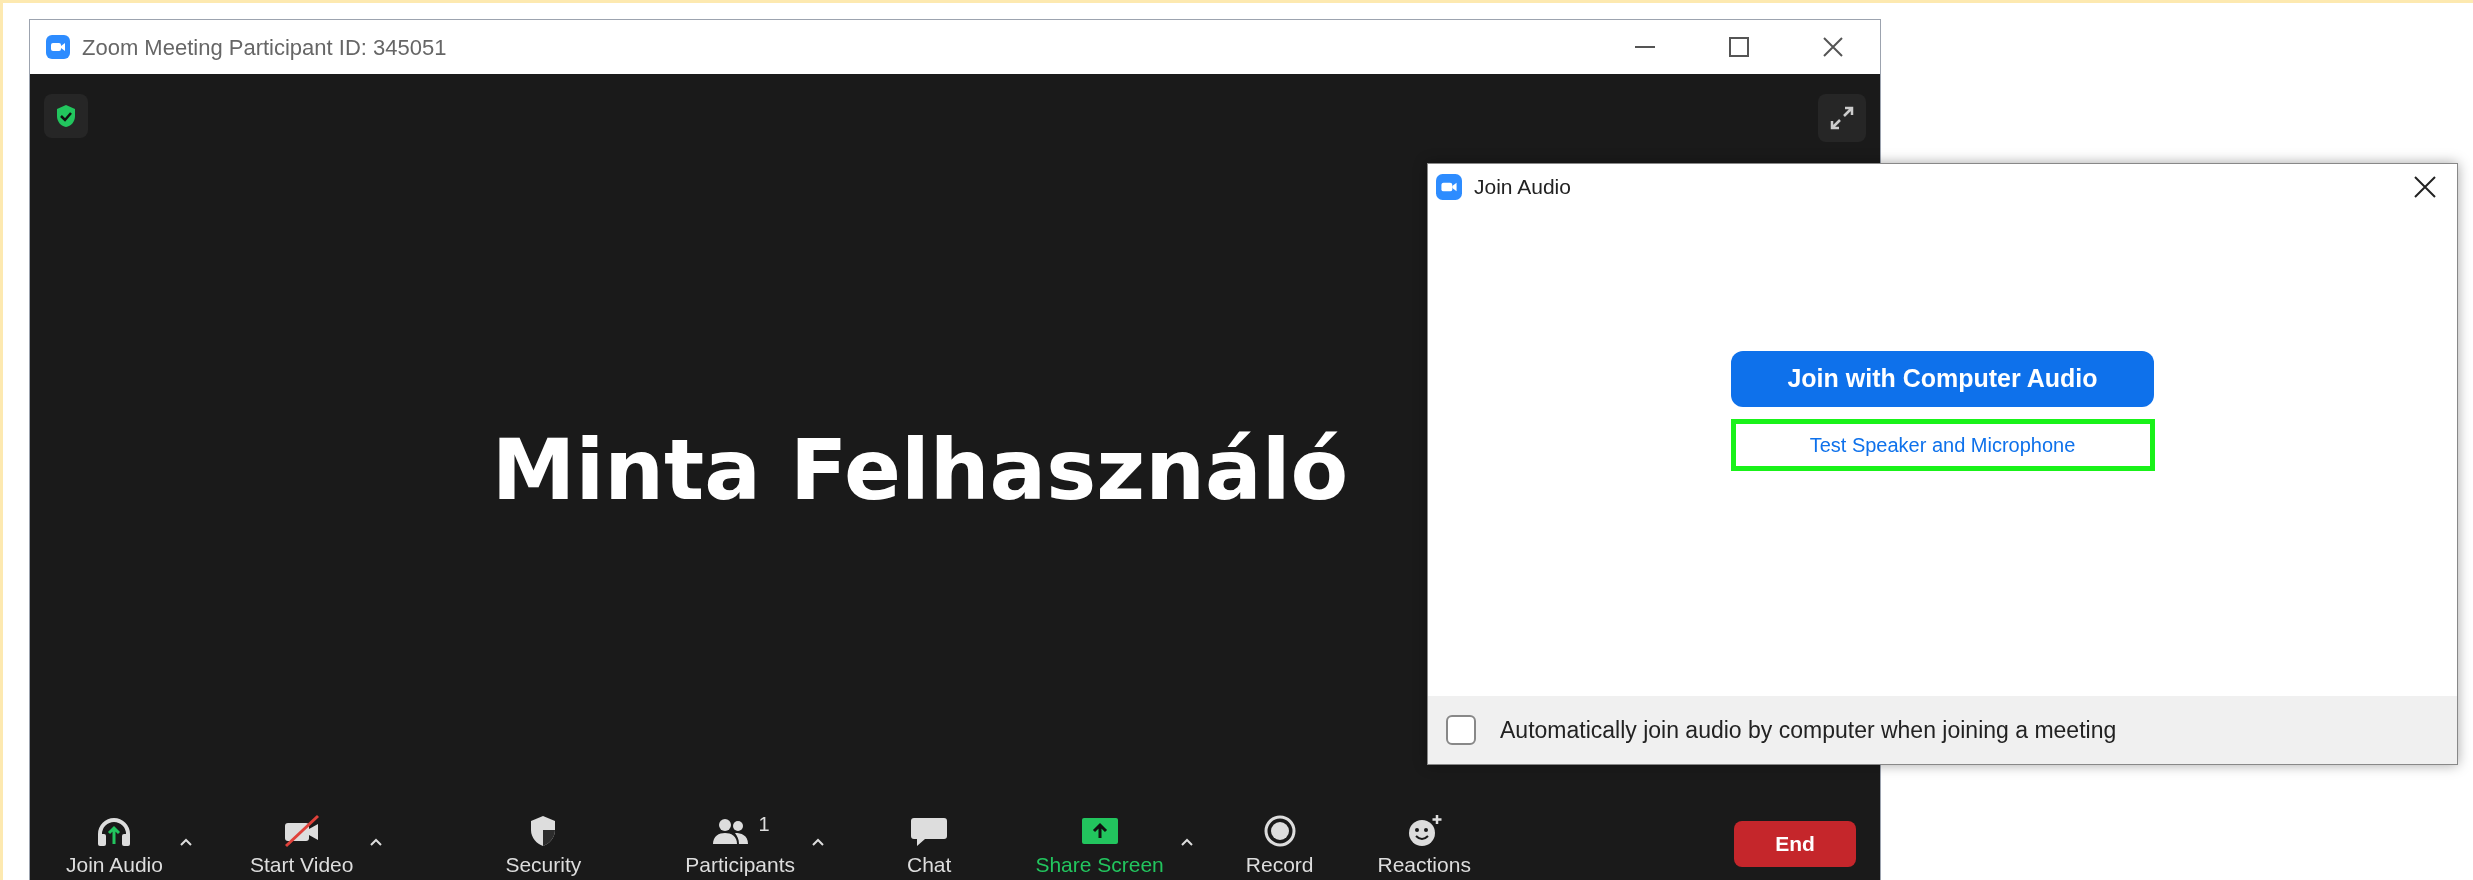 Image resolution: width=2473 pixels, height=880 pixels. What do you see at coordinates (764, 823) in the screenshot?
I see `participant-count: 1` at bounding box center [764, 823].